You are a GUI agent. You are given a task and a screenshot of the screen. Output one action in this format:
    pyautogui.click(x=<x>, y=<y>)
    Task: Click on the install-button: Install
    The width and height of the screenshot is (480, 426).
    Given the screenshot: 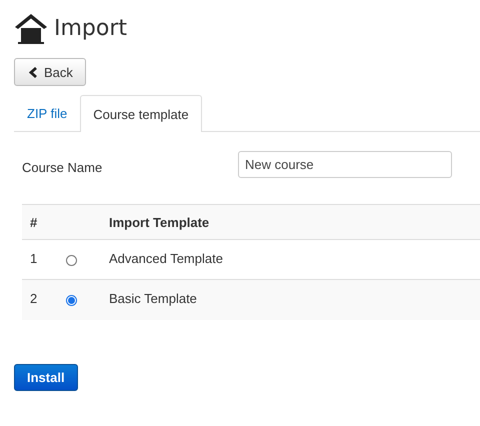 What is the action you would take?
    pyautogui.click(x=46, y=377)
    